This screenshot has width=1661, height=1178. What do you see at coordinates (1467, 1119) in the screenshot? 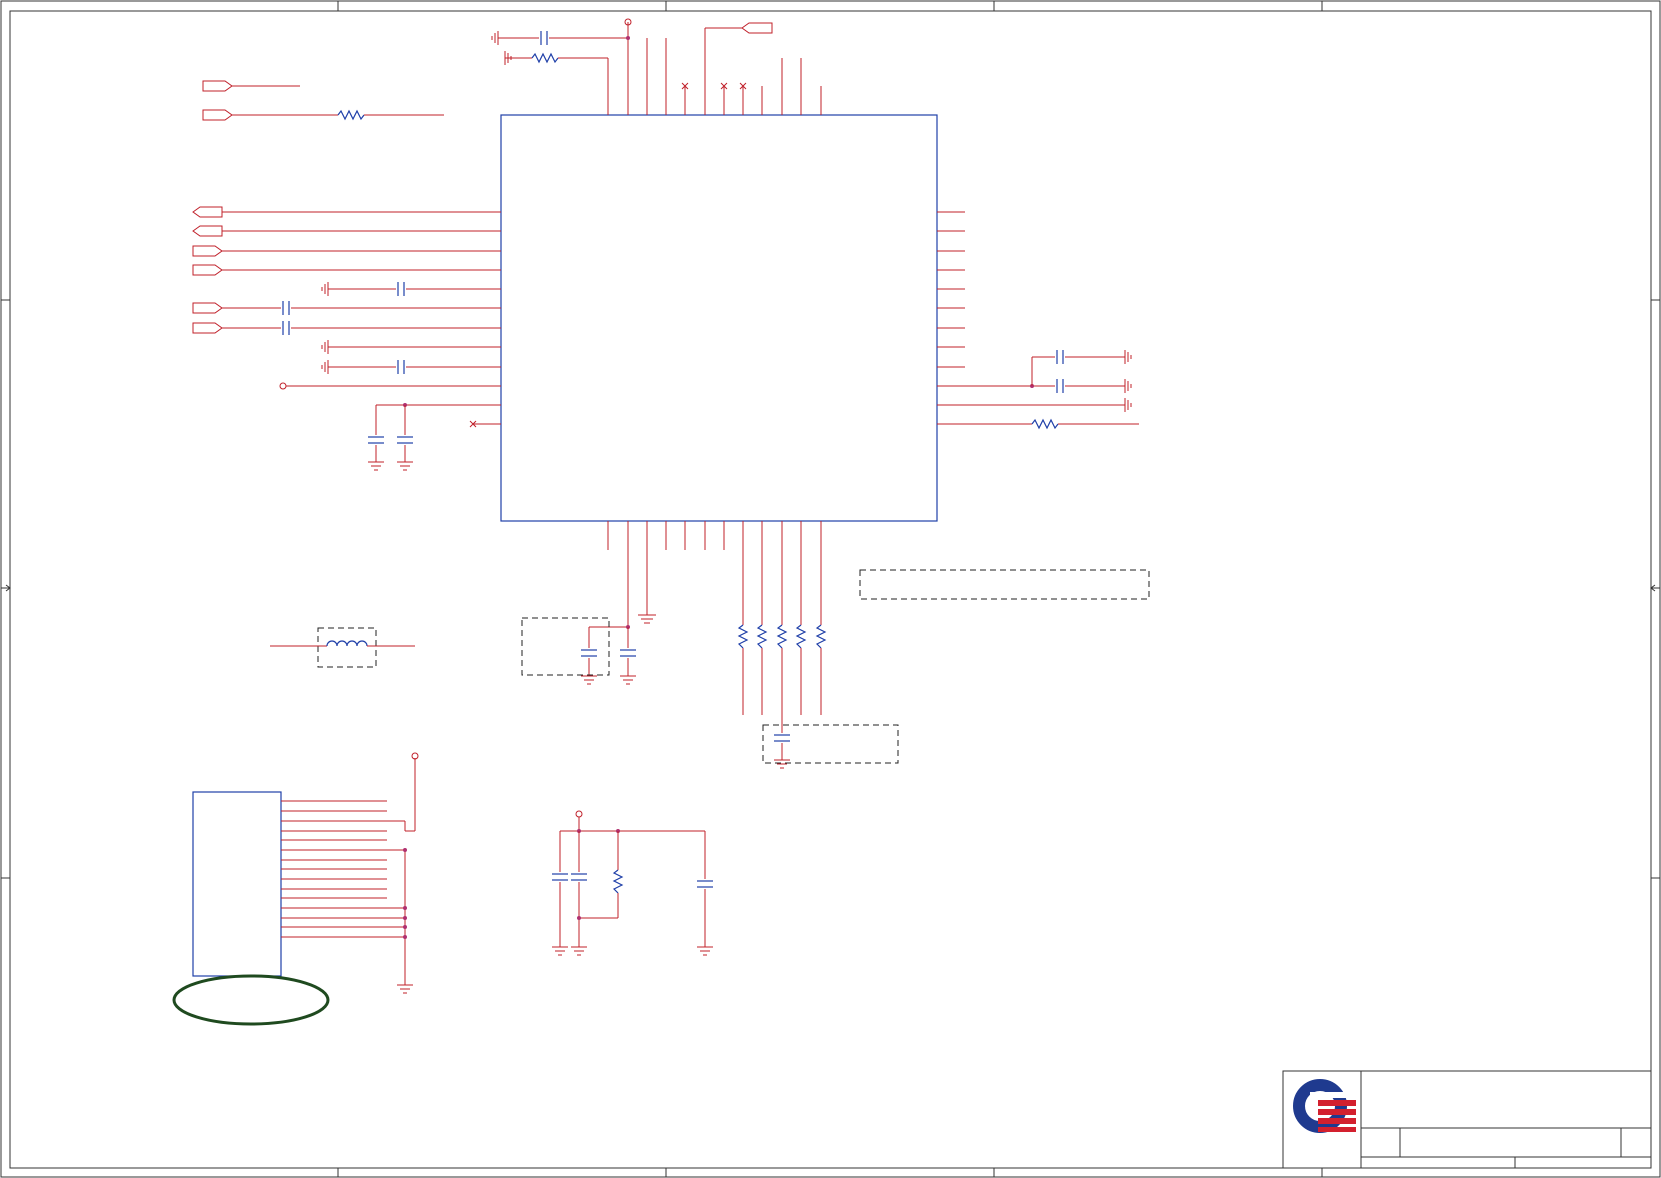
I see `title-block` at bounding box center [1467, 1119].